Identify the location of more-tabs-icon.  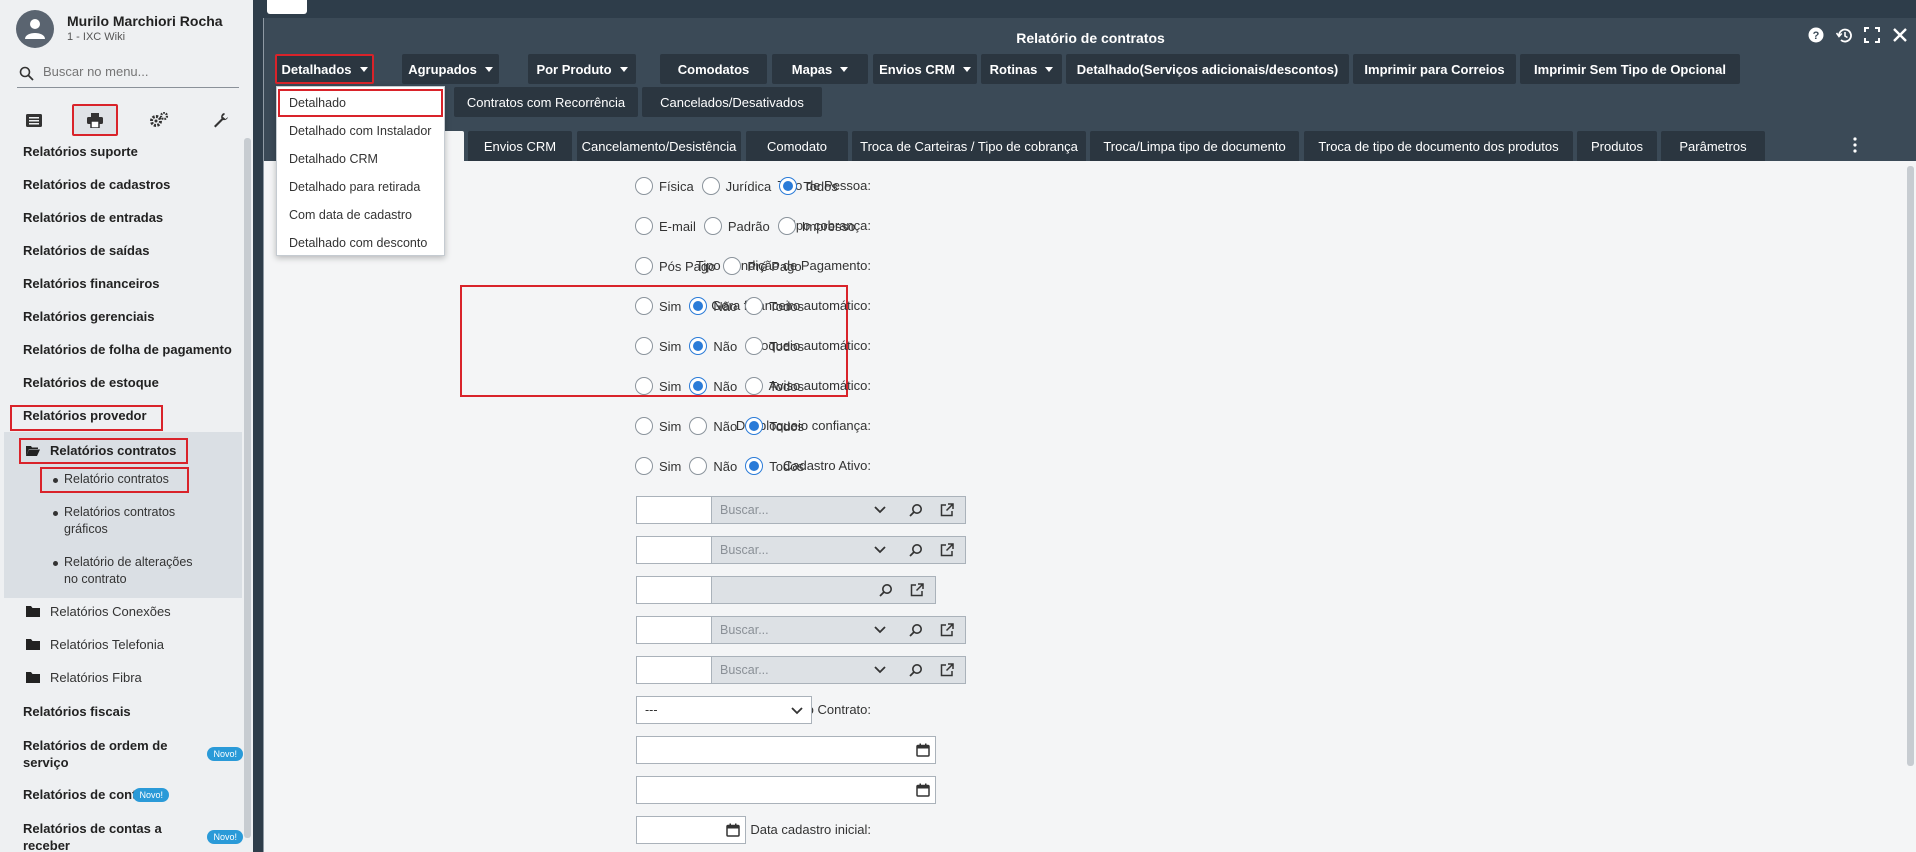
(1855, 146).